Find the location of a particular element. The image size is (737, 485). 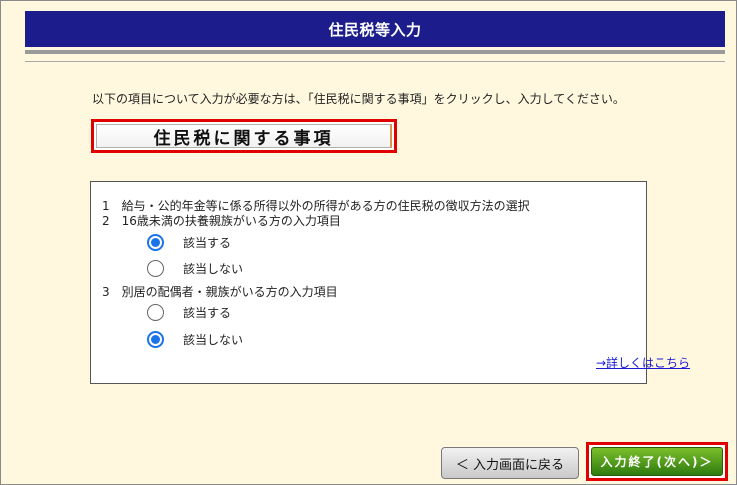

detail-link: →詳しくはこちら is located at coordinates (643, 362).